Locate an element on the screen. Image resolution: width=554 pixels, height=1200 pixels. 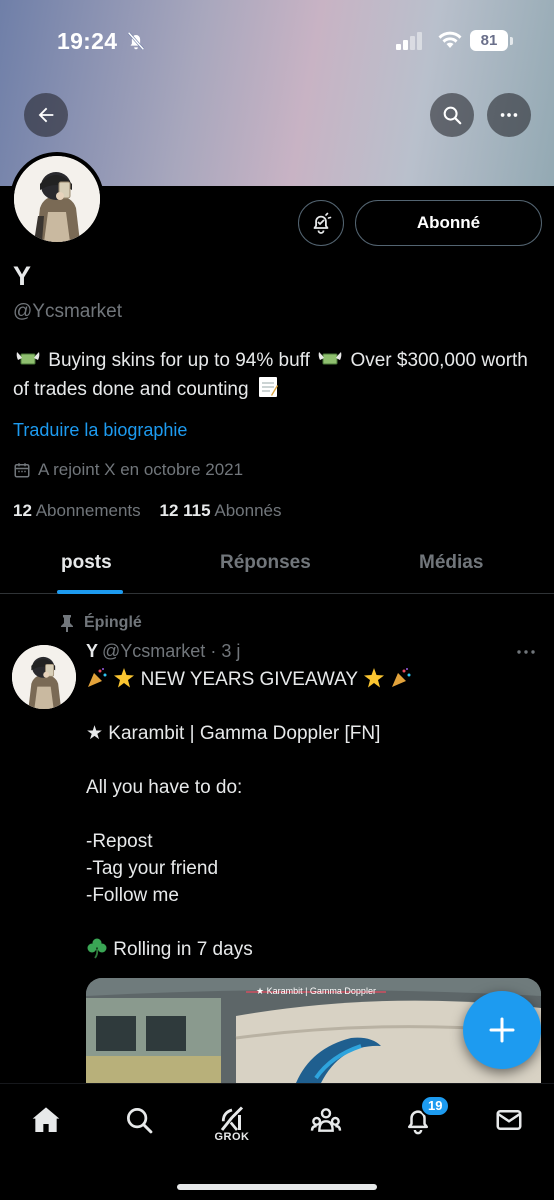
notification-badge: 19 is located at coordinates (435, 1106).